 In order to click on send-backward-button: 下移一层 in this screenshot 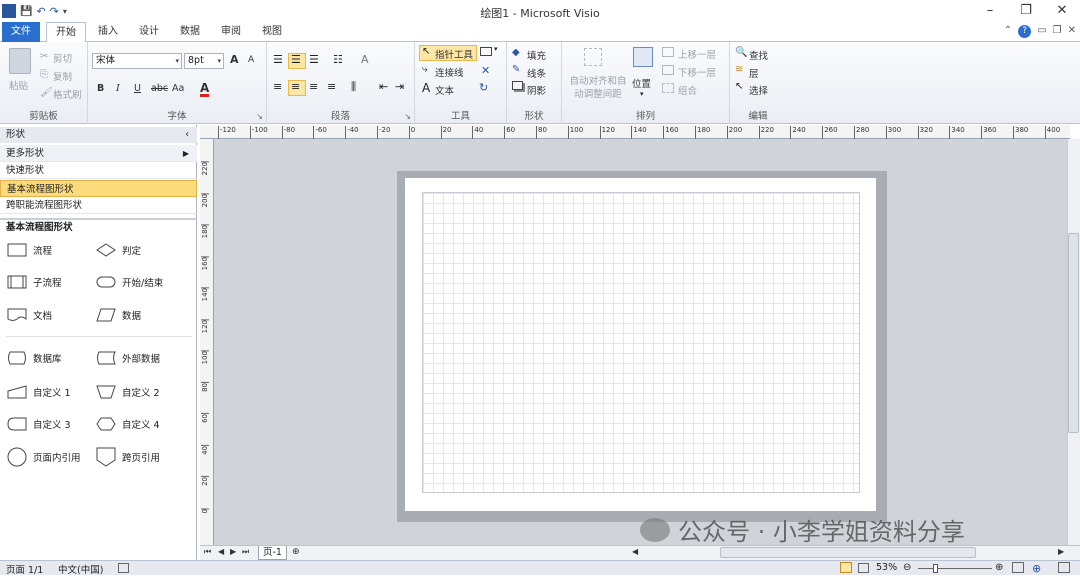, I will do `click(697, 72)`.